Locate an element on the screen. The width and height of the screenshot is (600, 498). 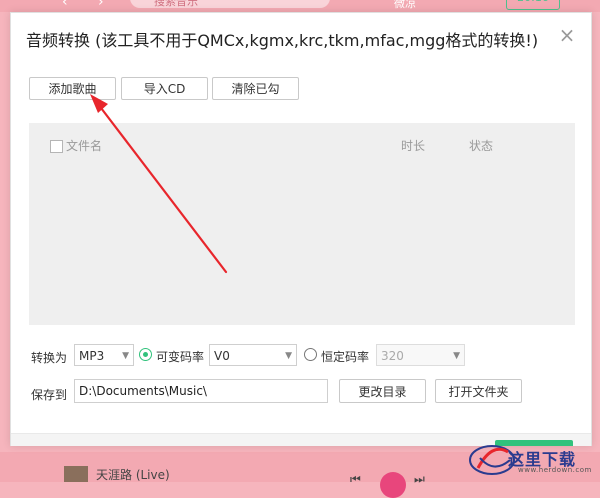
background-search-box: 搜索音乐 is located at coordinates (230, 4).